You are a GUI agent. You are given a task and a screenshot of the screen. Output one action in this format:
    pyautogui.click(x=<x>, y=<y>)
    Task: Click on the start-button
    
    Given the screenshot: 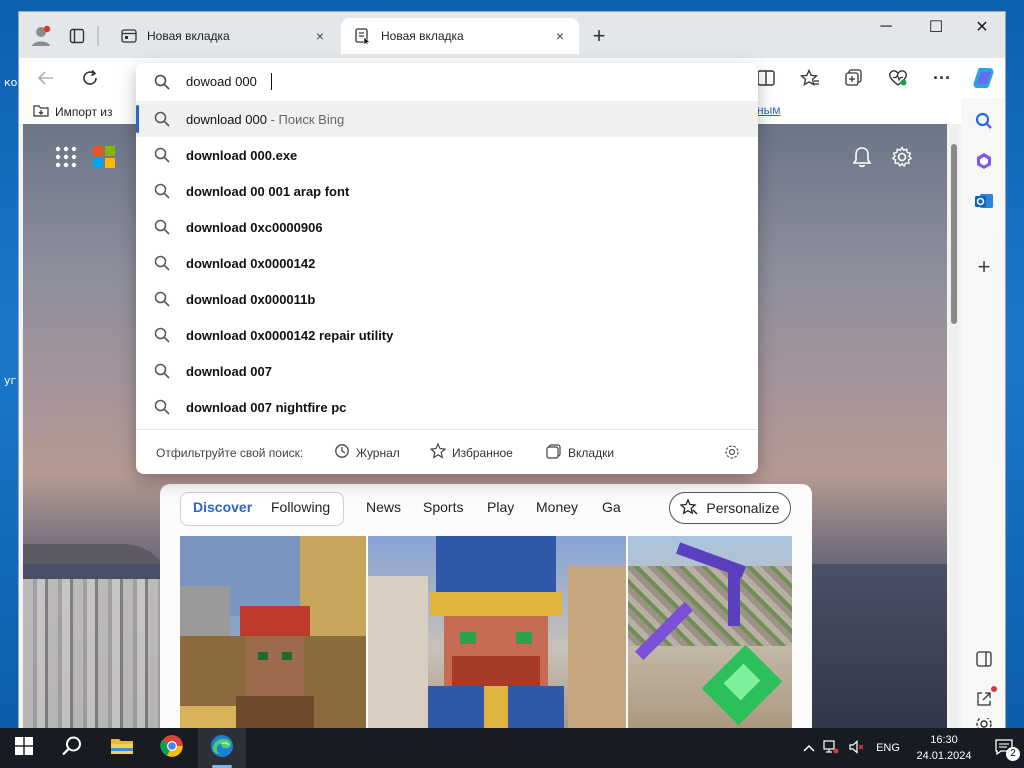 What is the action you would take?
    pyautogui.click(x=24, y=748)
    